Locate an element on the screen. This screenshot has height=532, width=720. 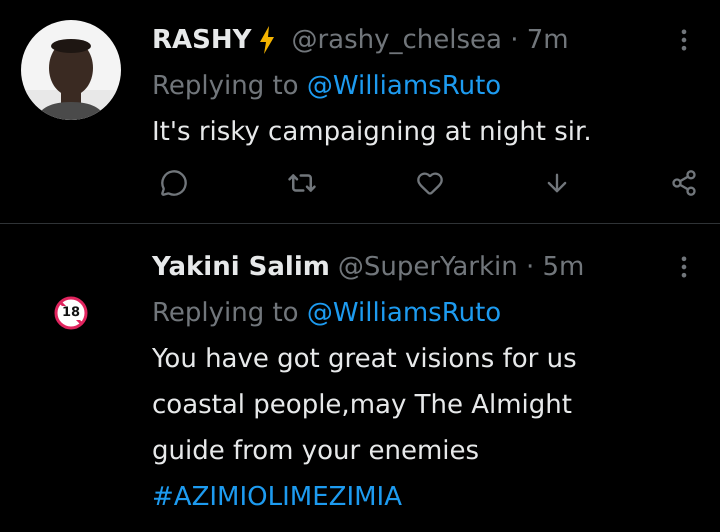
user-name: Yakini Salim is located at coordinates (241, 267).